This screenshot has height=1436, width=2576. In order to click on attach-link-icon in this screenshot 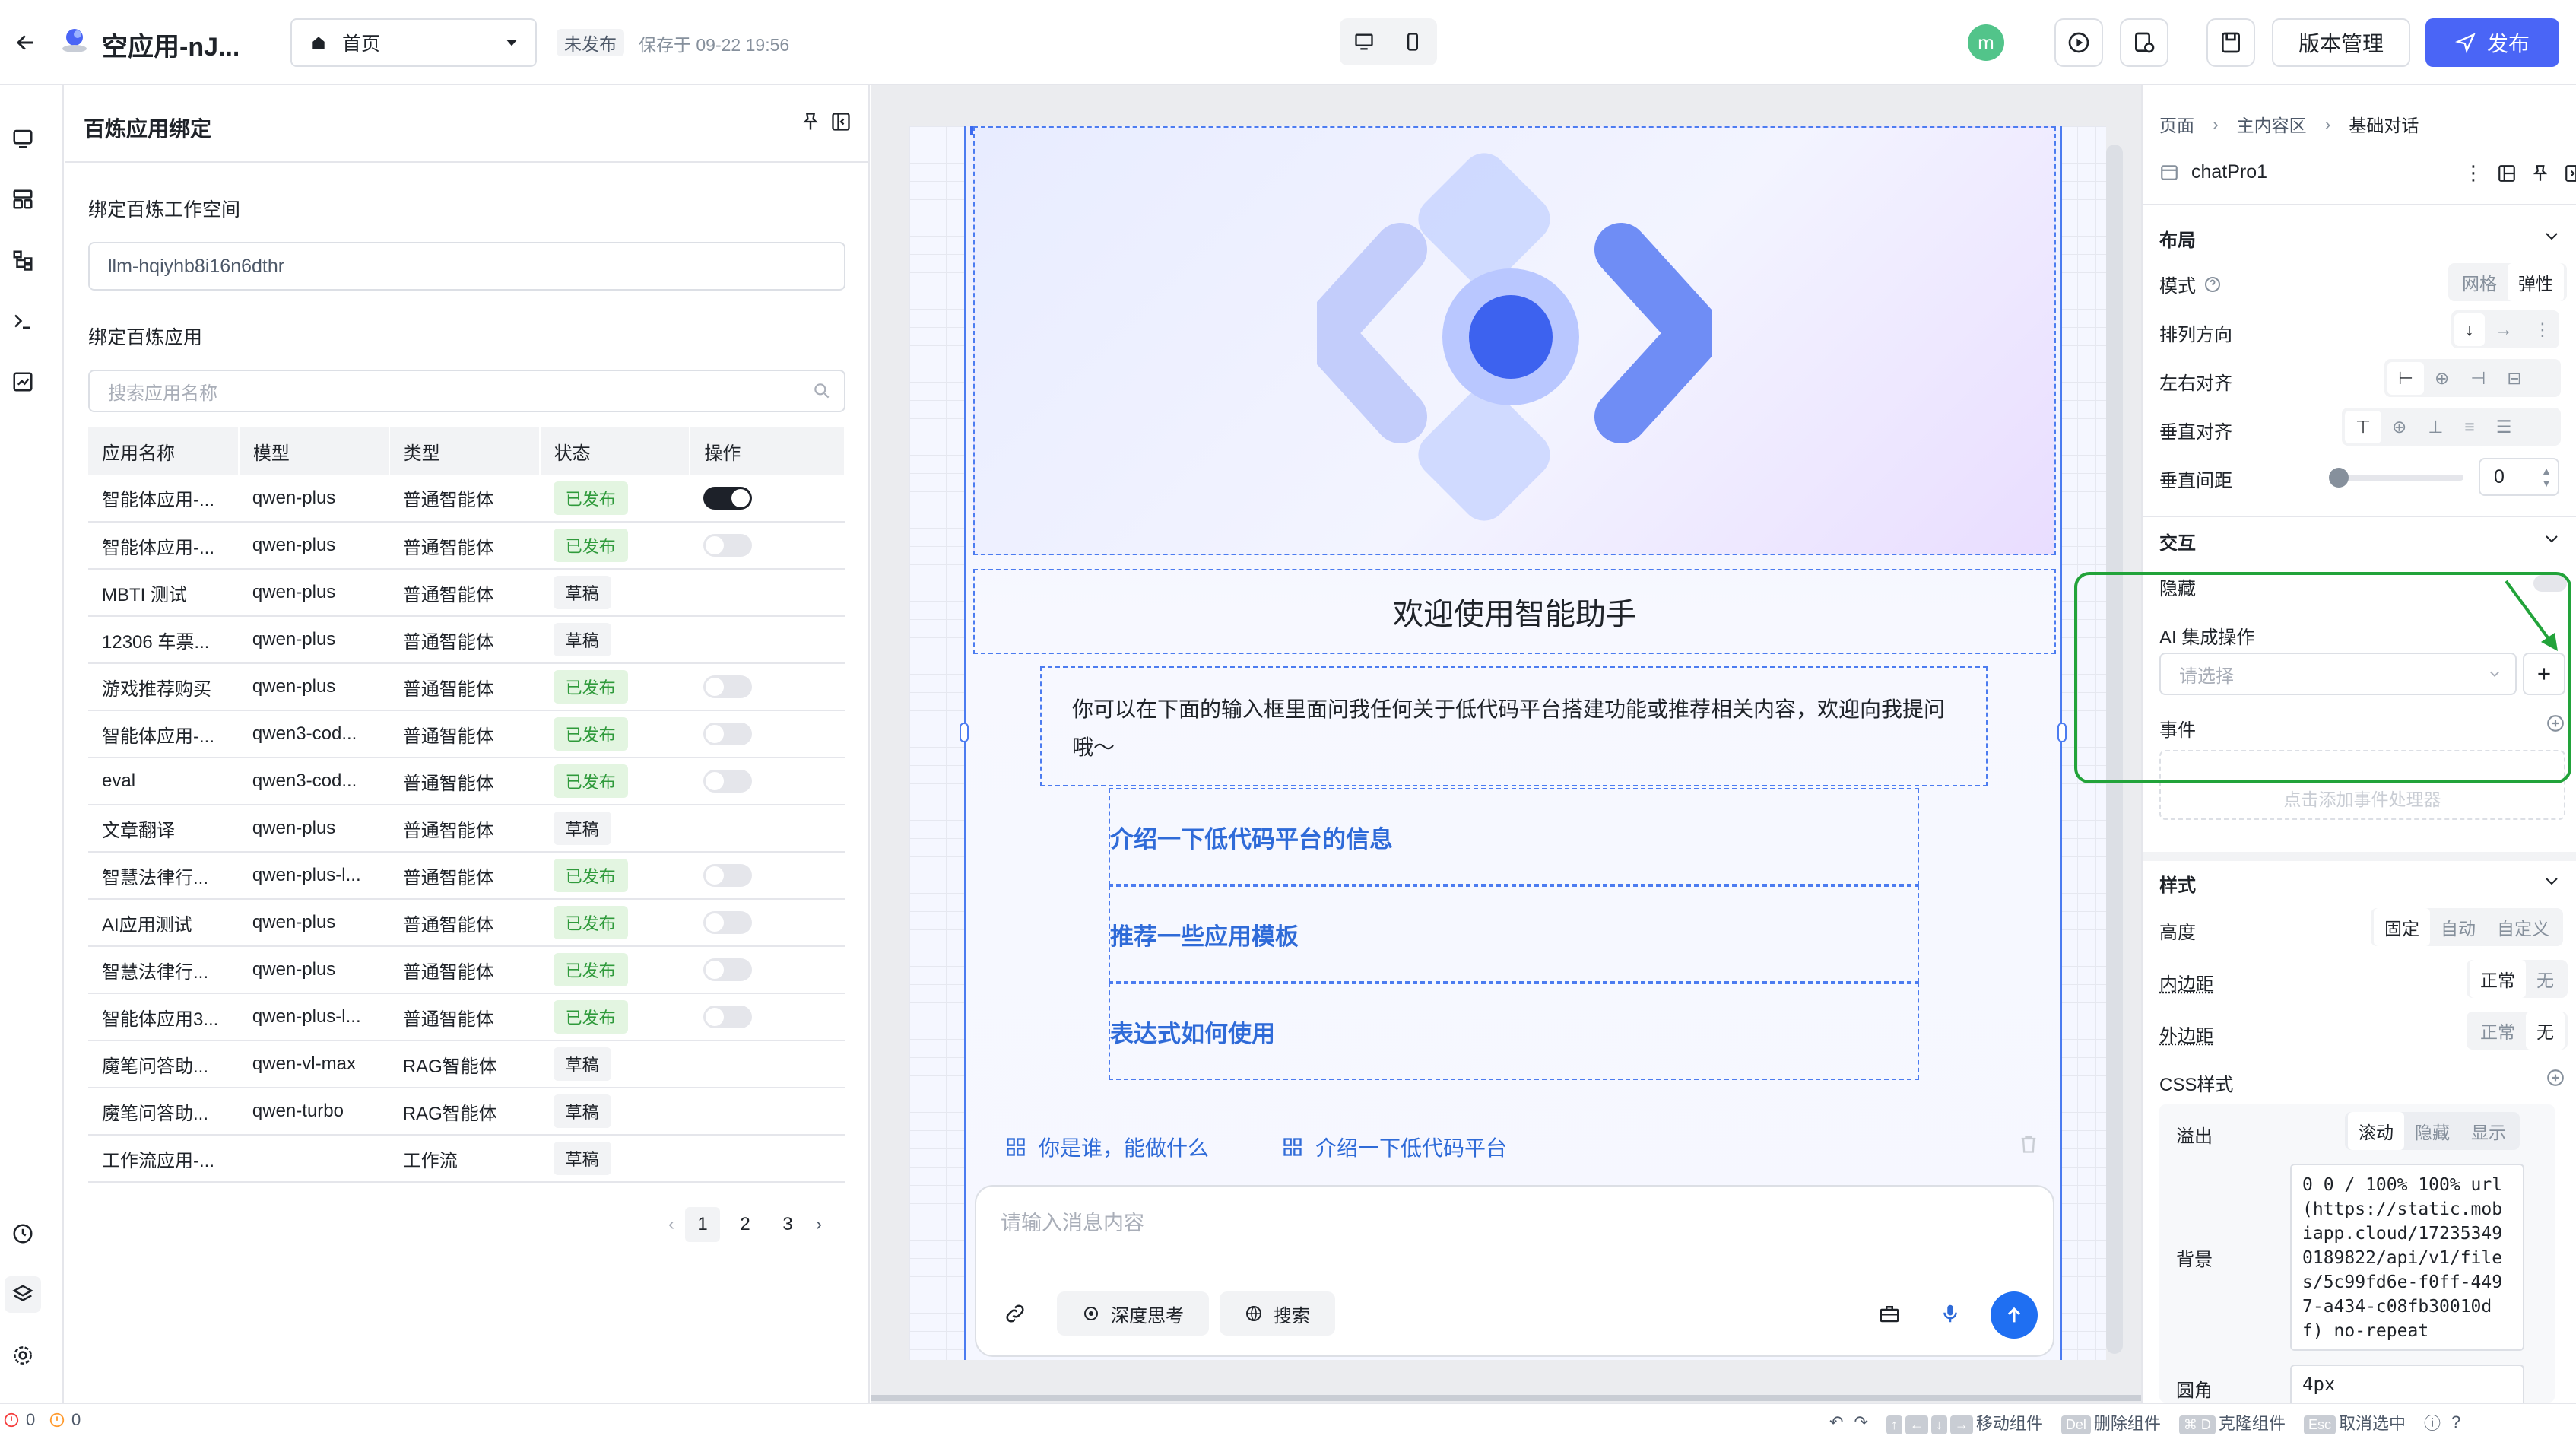, I will do `click(1015, 1315)`.